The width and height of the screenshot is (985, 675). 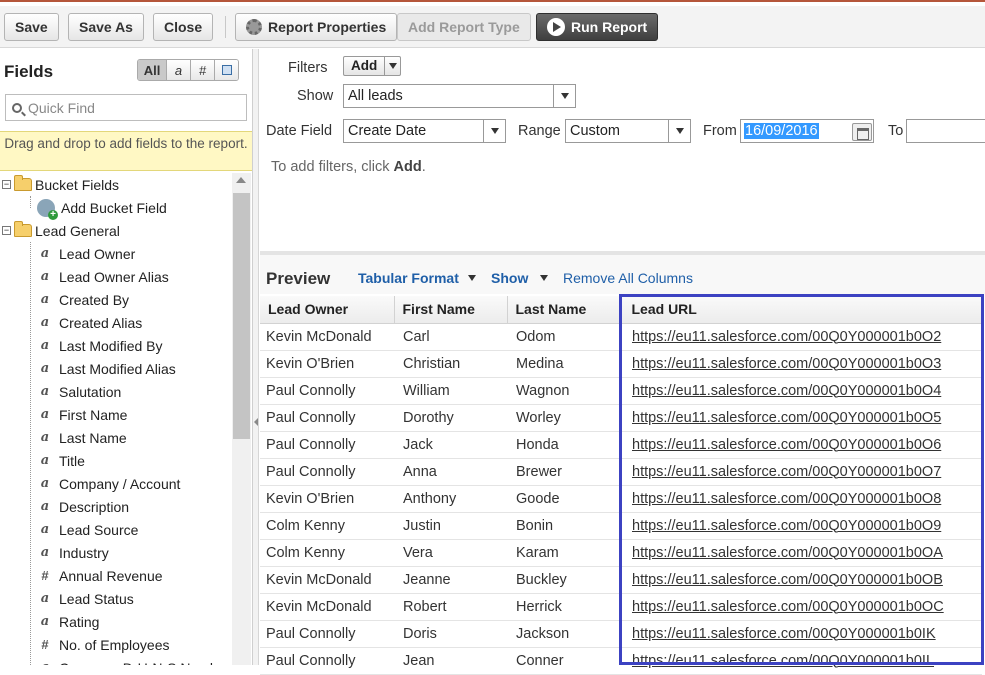 What do you see at coordinates (96, 598) in the screenshot?
I see `field-label: Lead Status` at bounding box center [96, 598].